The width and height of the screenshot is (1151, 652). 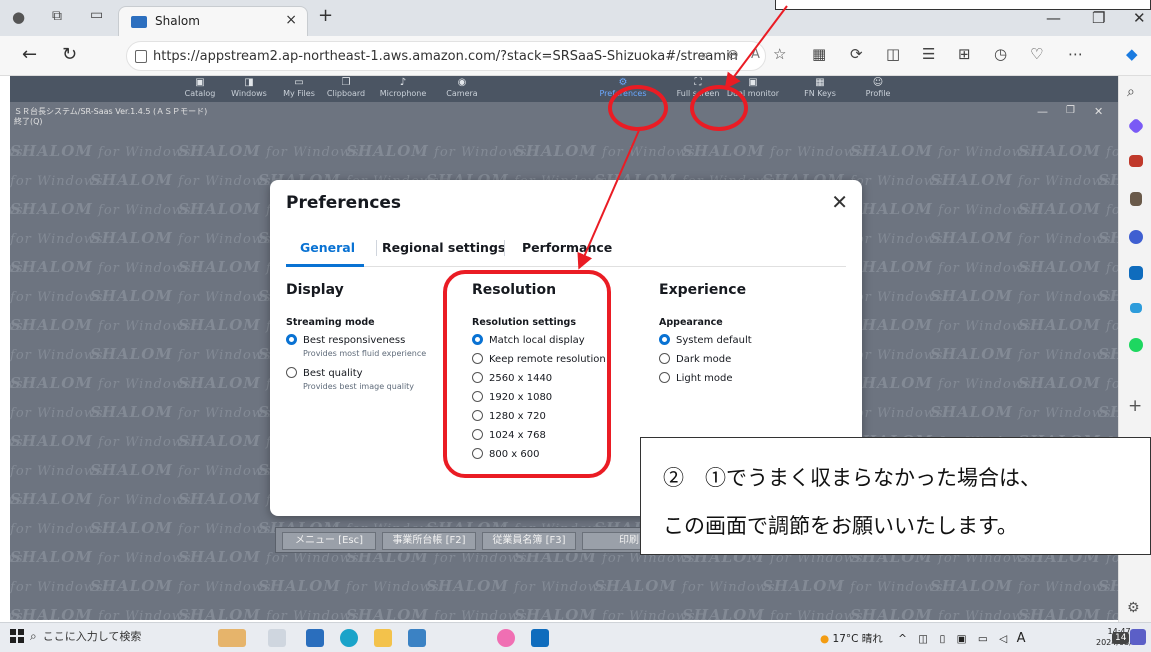 What do you see at coordinates (609, 198) in the screenshot?
I see `arrow-to-resolution` at bounding box center [609, 198].